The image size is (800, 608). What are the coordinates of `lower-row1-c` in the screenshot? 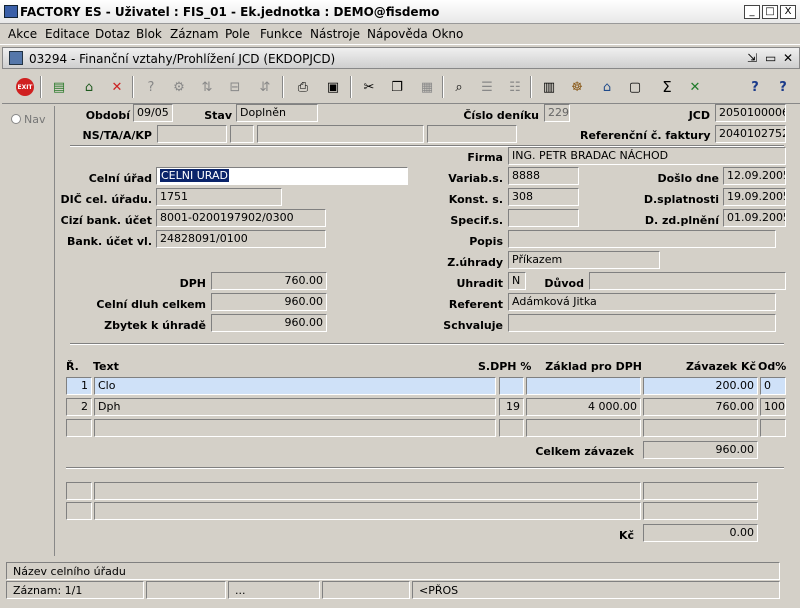 It's located at (700, 491).